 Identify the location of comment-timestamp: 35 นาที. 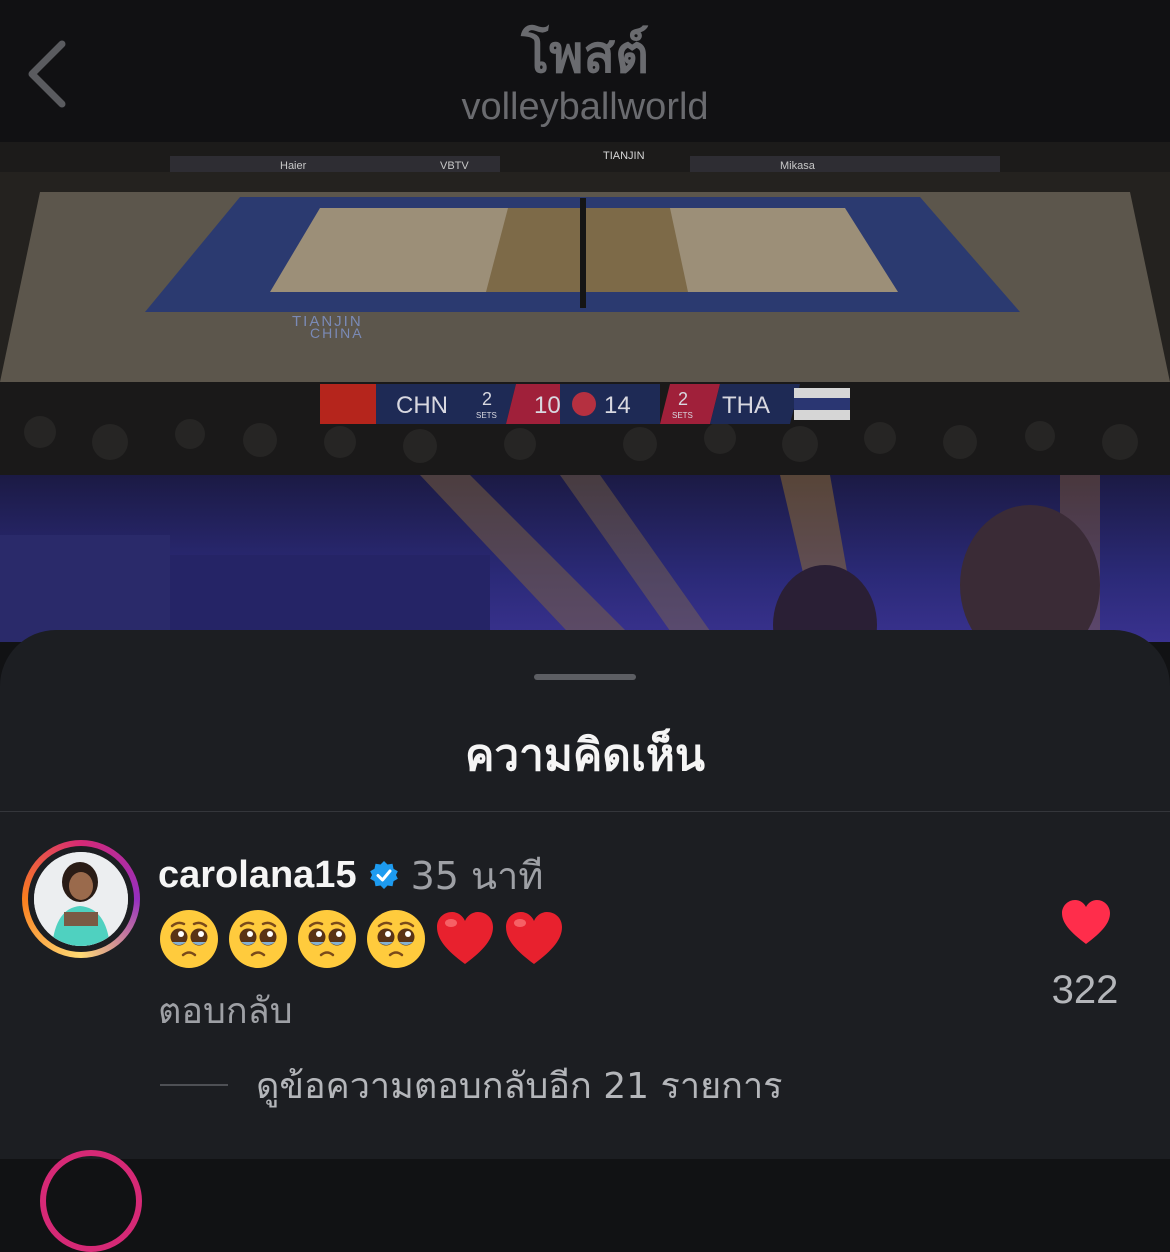
(477, 875).